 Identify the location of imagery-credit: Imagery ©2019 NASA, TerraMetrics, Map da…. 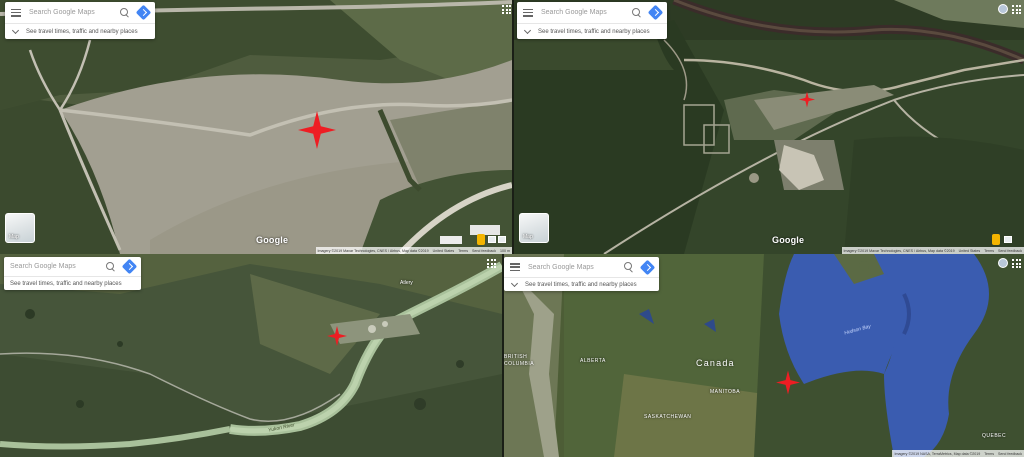
(937, 453).